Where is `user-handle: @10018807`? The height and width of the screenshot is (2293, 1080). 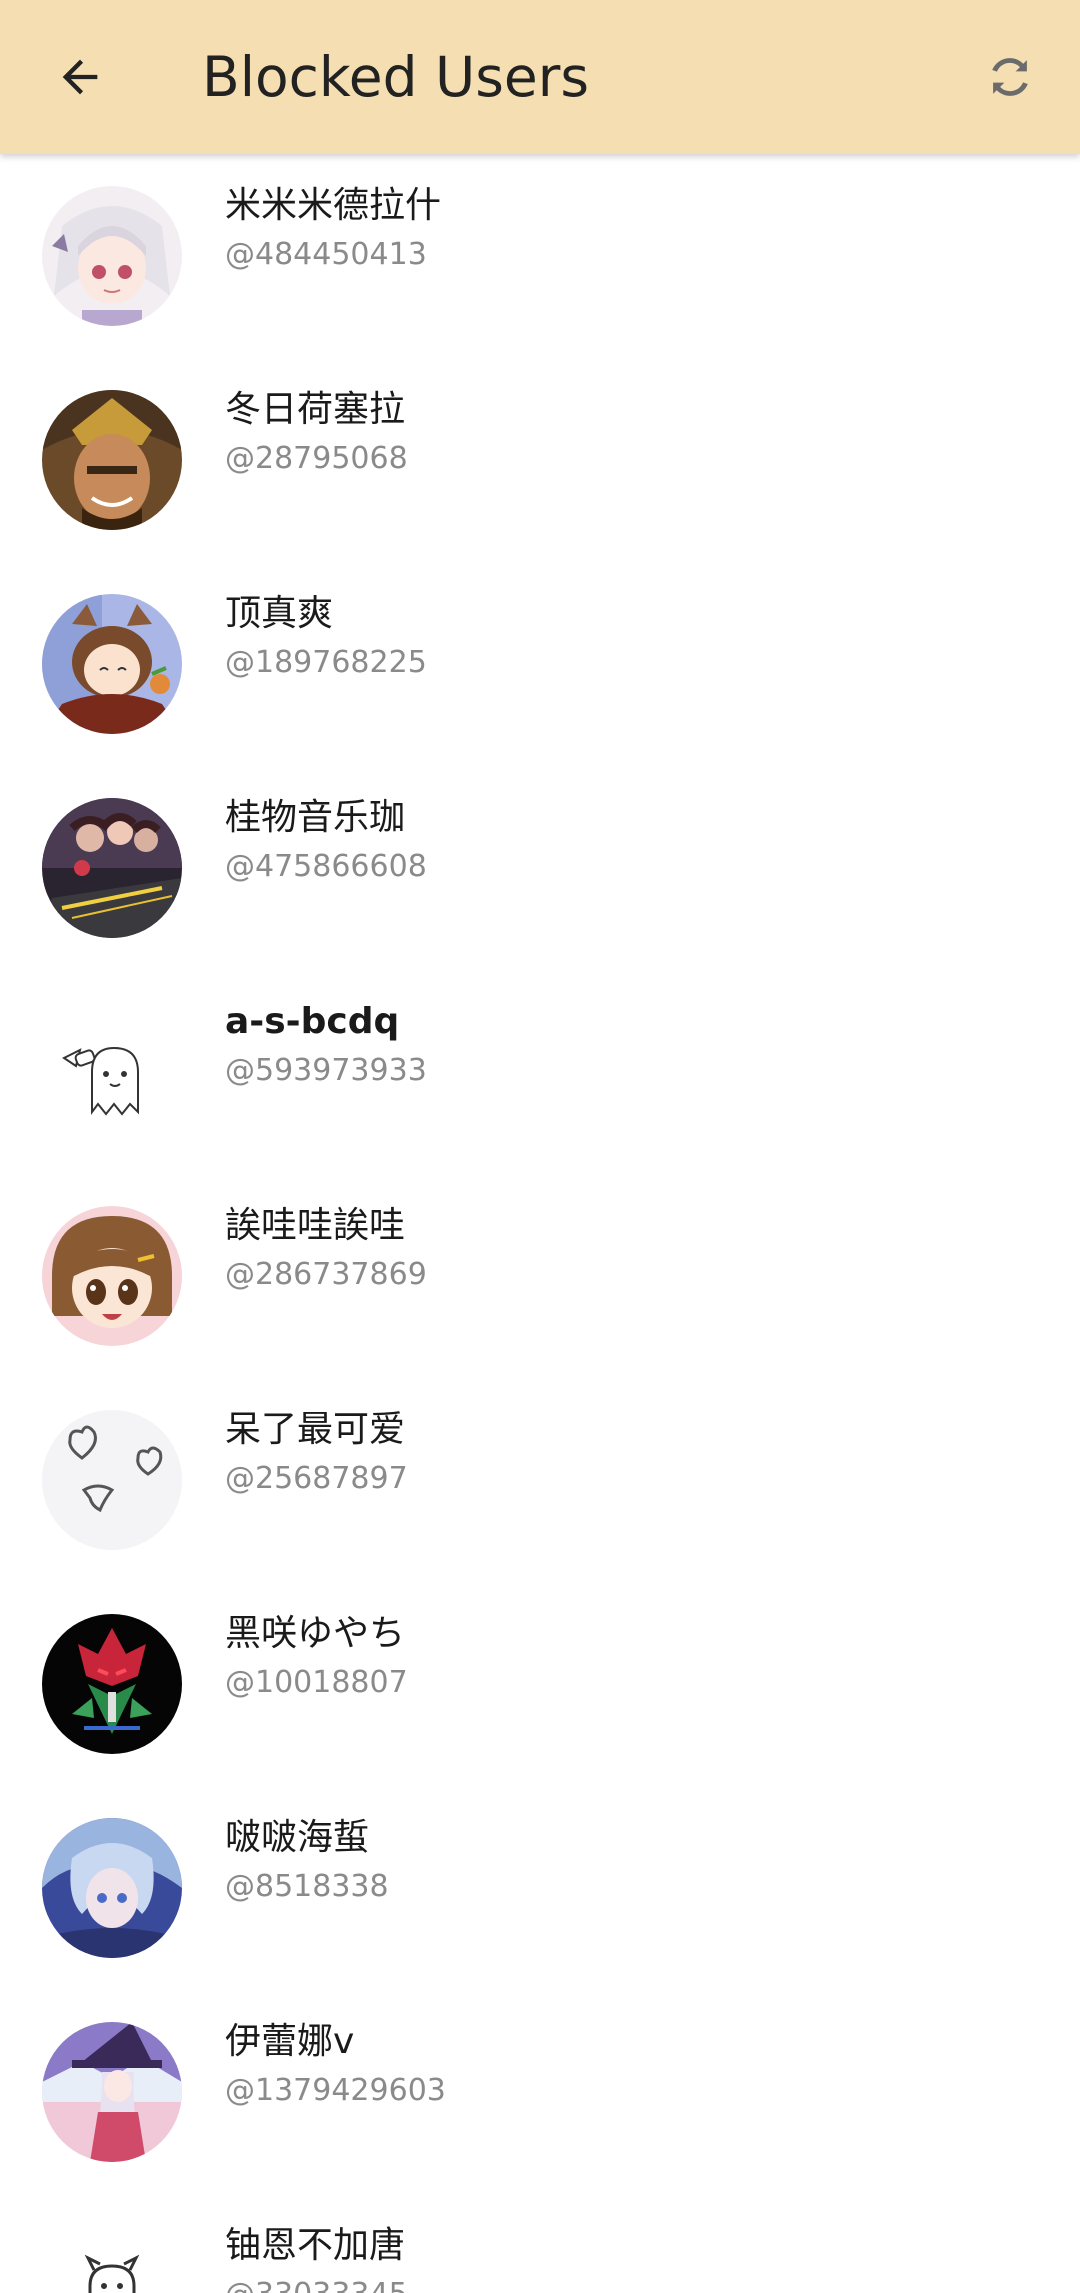 user-handle: @10018807 is located at coordinates (316, 1682).